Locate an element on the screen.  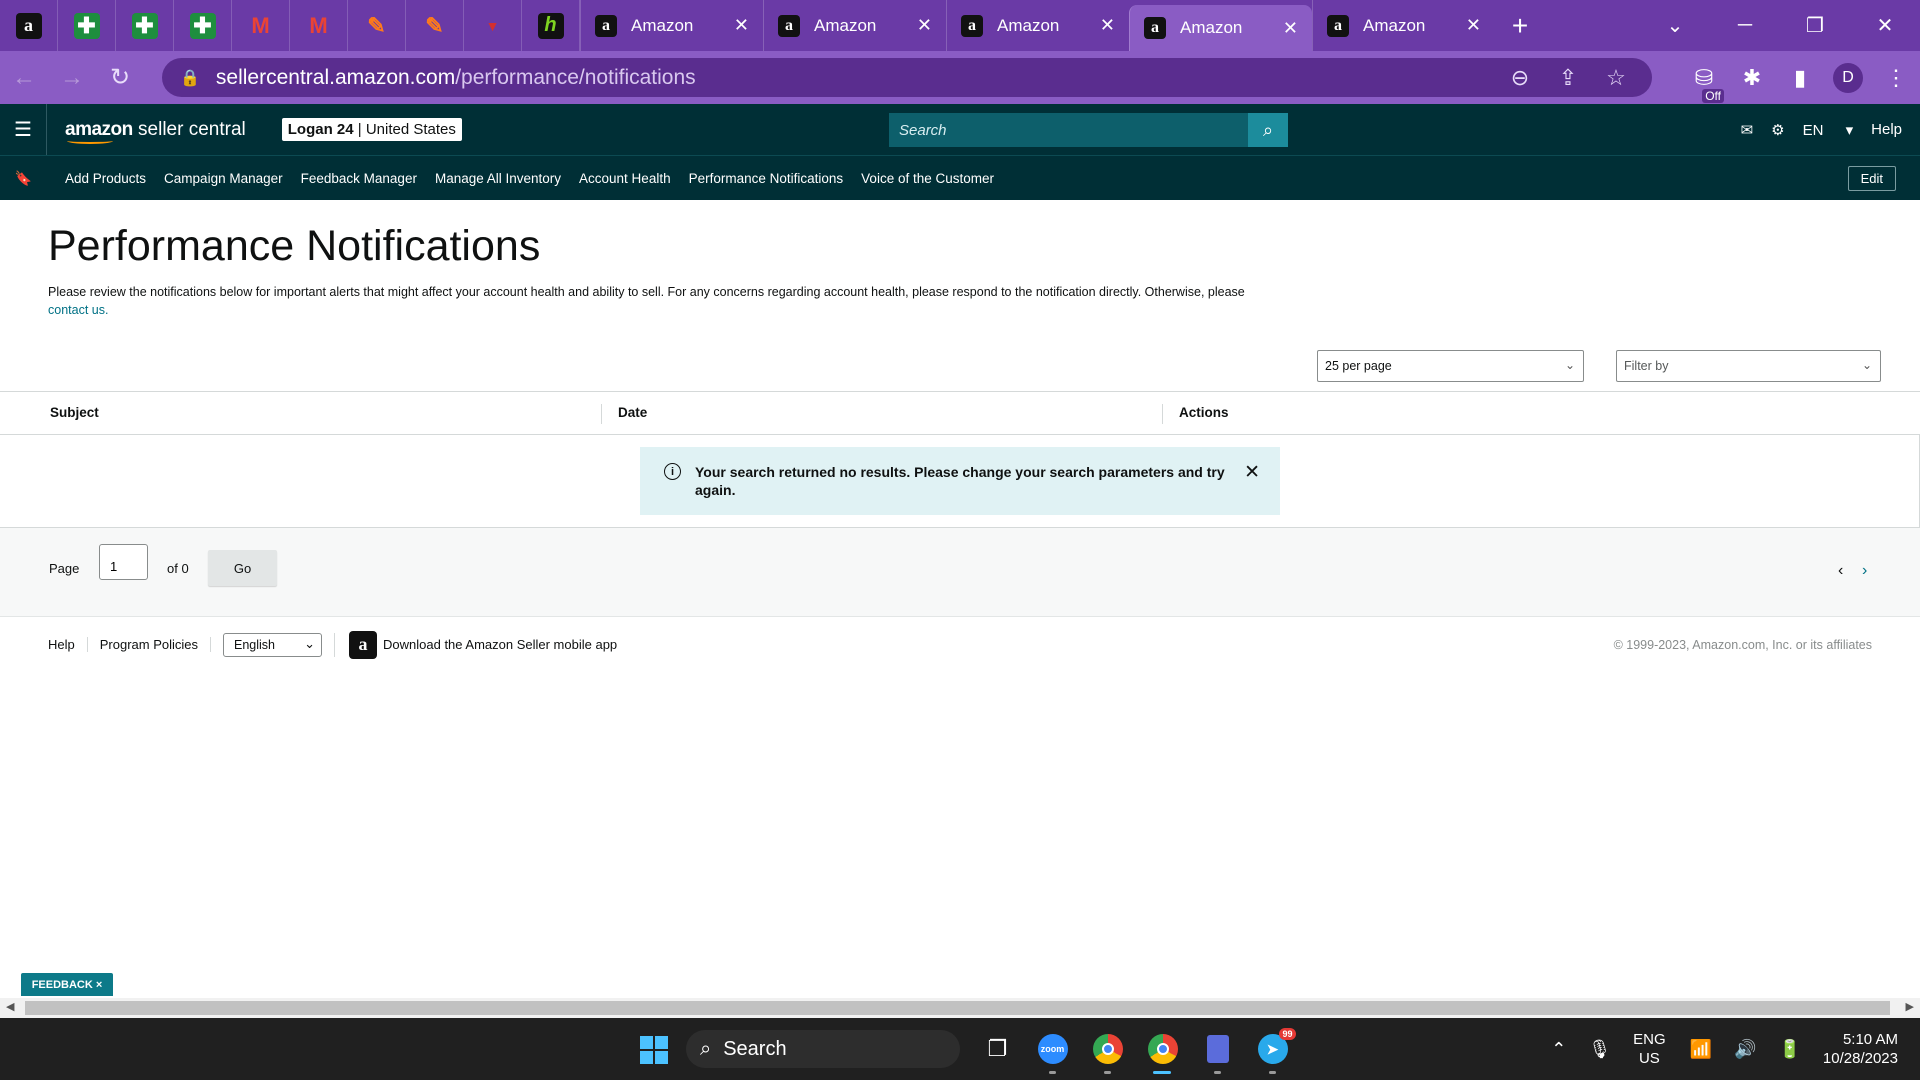
footer-language-select: English ⌄ is located at coordinates (273, 644).